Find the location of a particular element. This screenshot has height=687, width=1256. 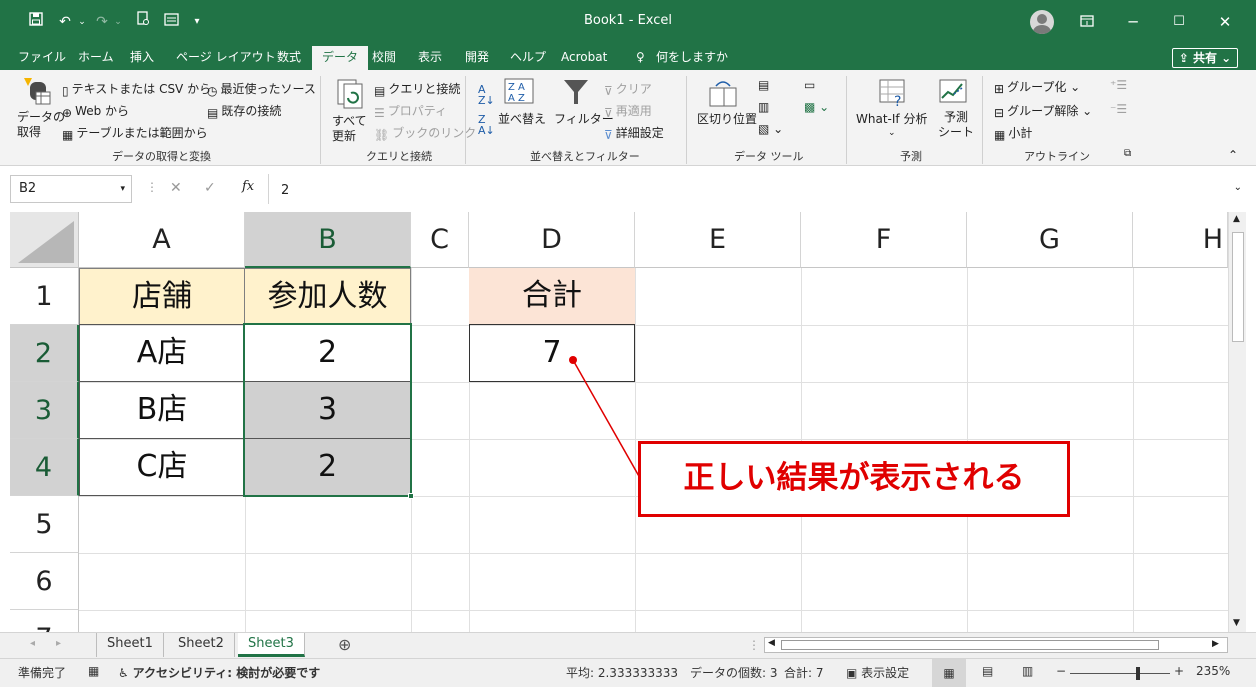

scroll-right-icon: ▶ is located at coordinates (1215, 644).